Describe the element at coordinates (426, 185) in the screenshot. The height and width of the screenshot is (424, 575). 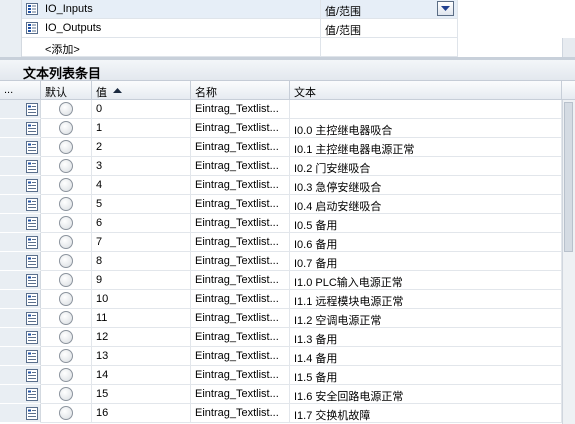
I see `text-cell: I0.3 急停安继吸合` at that location.